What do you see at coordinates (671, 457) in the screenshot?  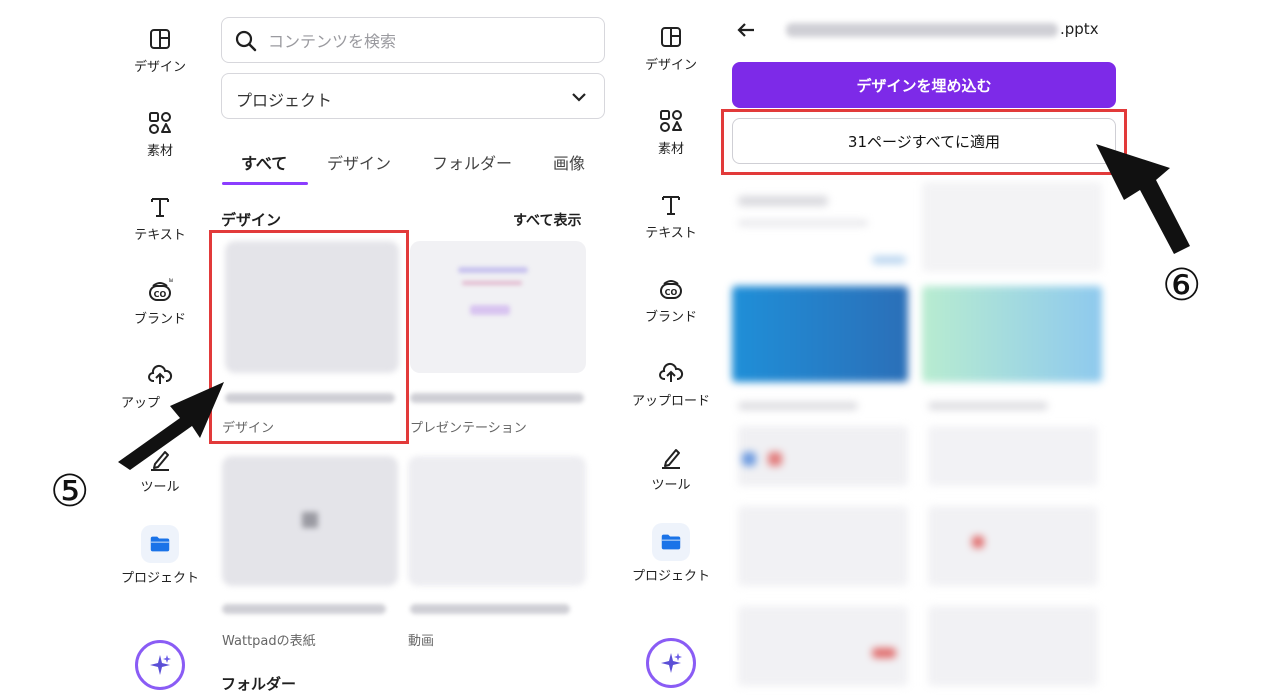 I see `draw-tool-icon` at bounding box center [671, 457].